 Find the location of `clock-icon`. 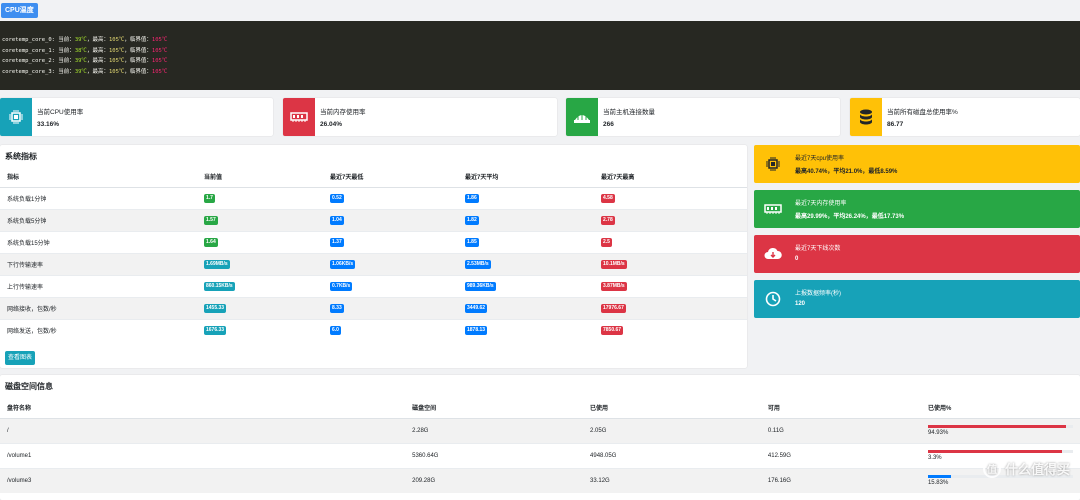

clock-icon is located at coordinates (773, 299).